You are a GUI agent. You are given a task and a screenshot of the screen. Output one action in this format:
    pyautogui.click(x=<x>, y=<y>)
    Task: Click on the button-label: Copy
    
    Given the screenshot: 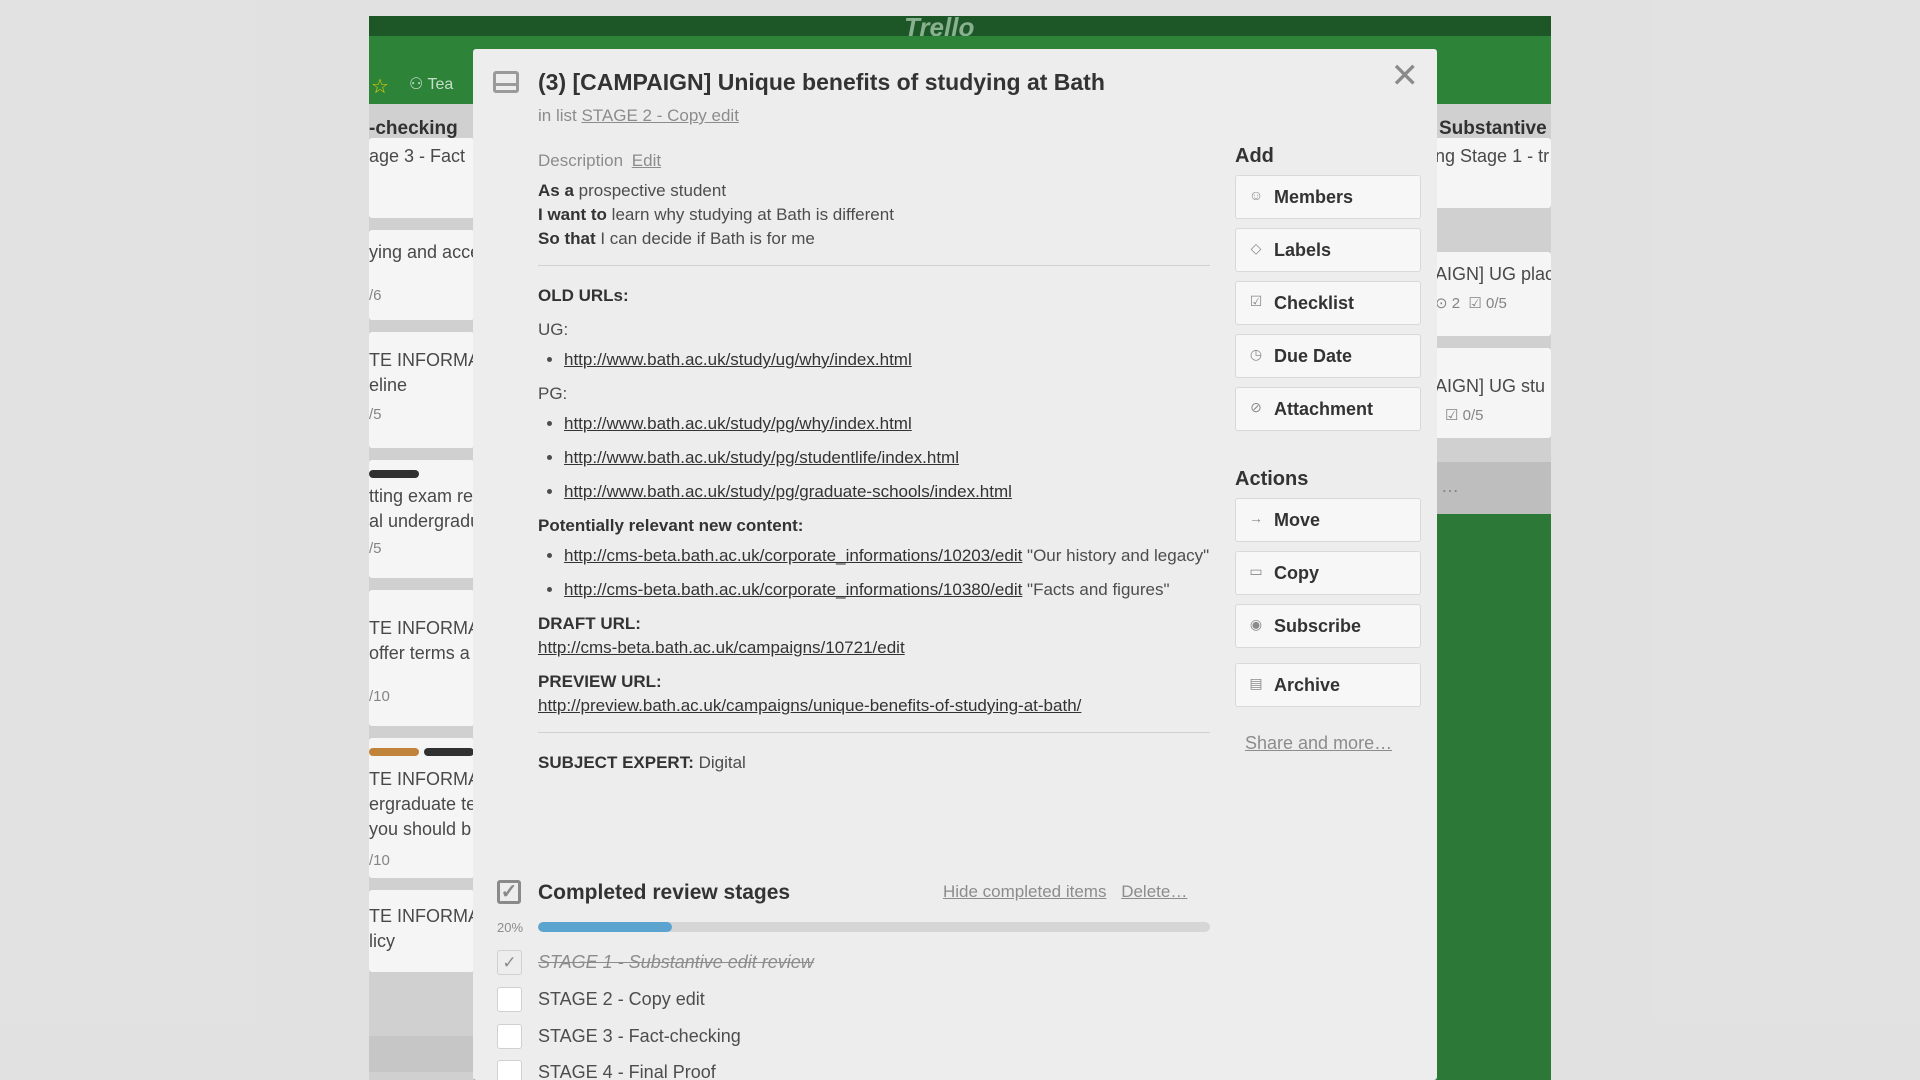 What is the action you would take?
    pyautogui.click(x=1296, y=573)
    